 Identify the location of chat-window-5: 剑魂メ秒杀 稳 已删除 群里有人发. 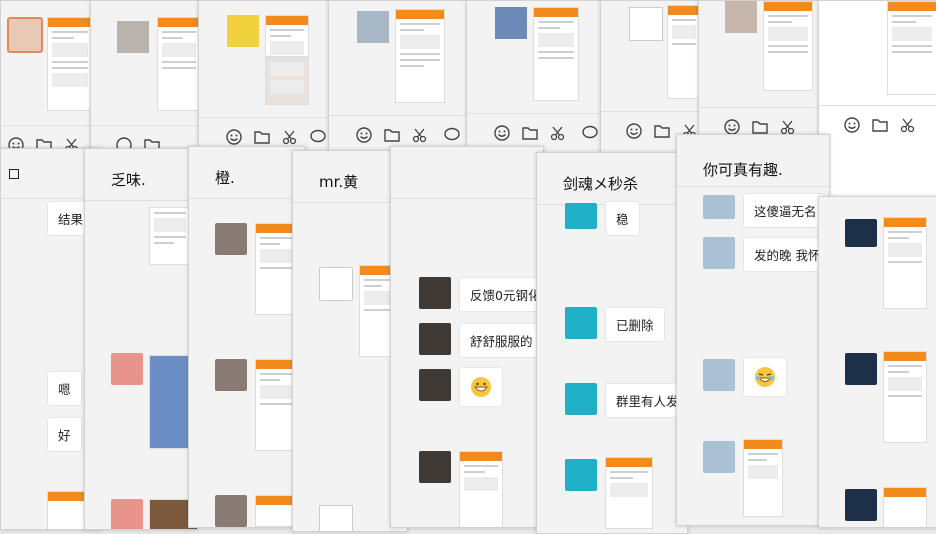
(612, 343).